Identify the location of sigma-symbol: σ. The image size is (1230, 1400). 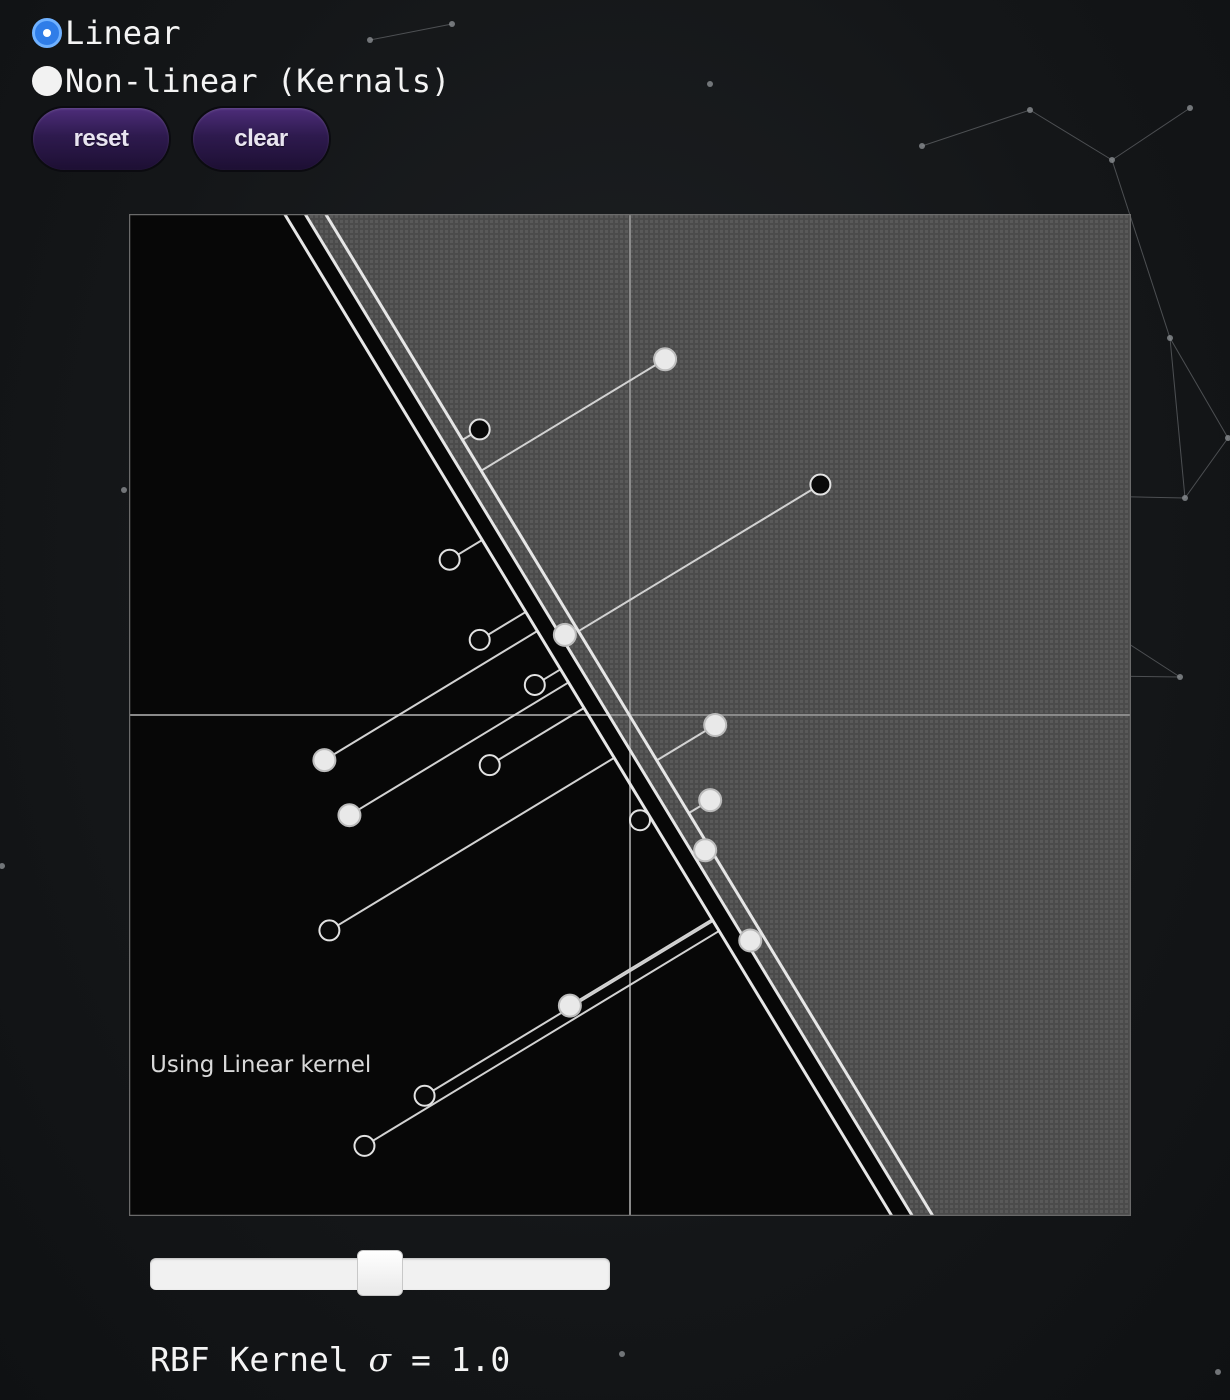
(380, 1359).